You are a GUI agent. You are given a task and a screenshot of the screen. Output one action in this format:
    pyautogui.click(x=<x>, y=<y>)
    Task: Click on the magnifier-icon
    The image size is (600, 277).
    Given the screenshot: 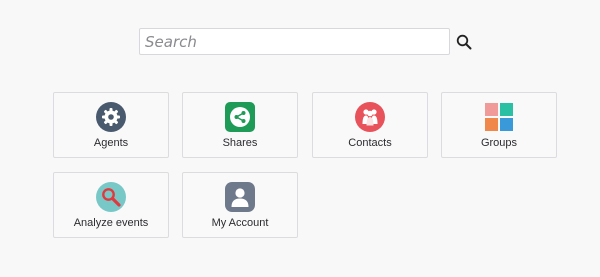 What is the action you would take?
    pyautogui.click(x=111, y=197)
    